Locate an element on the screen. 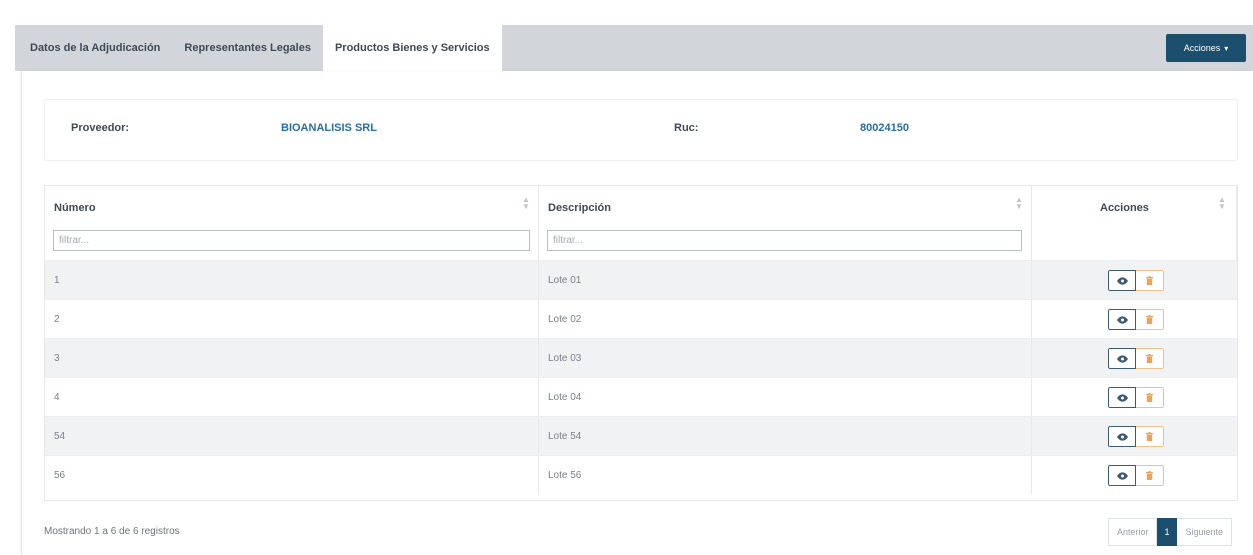 The height and width of the screenshot is (555, 1253). acciones-button-label: Acciones is located at coordinates (1202, 48).